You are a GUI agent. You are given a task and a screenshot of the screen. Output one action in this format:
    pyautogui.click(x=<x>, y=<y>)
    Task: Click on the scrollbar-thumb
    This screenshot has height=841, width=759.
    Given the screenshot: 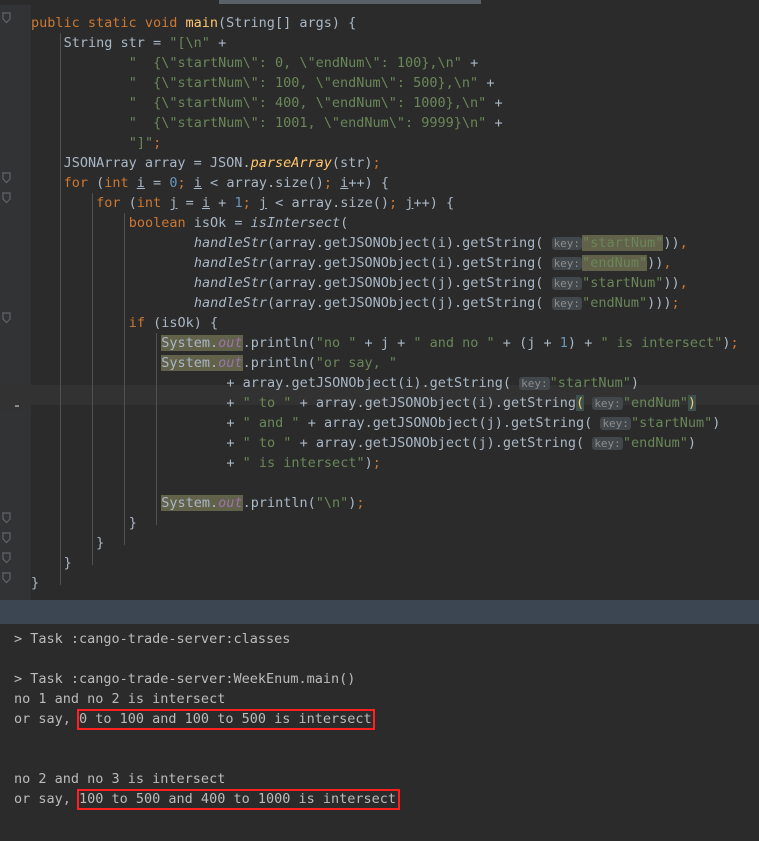 What is the action you would take?
    pyautogui.click(x=350, y=2)
    